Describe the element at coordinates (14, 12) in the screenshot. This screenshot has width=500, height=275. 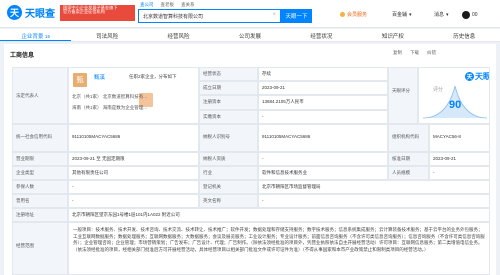
I see `logo-icon: 天` at that location.